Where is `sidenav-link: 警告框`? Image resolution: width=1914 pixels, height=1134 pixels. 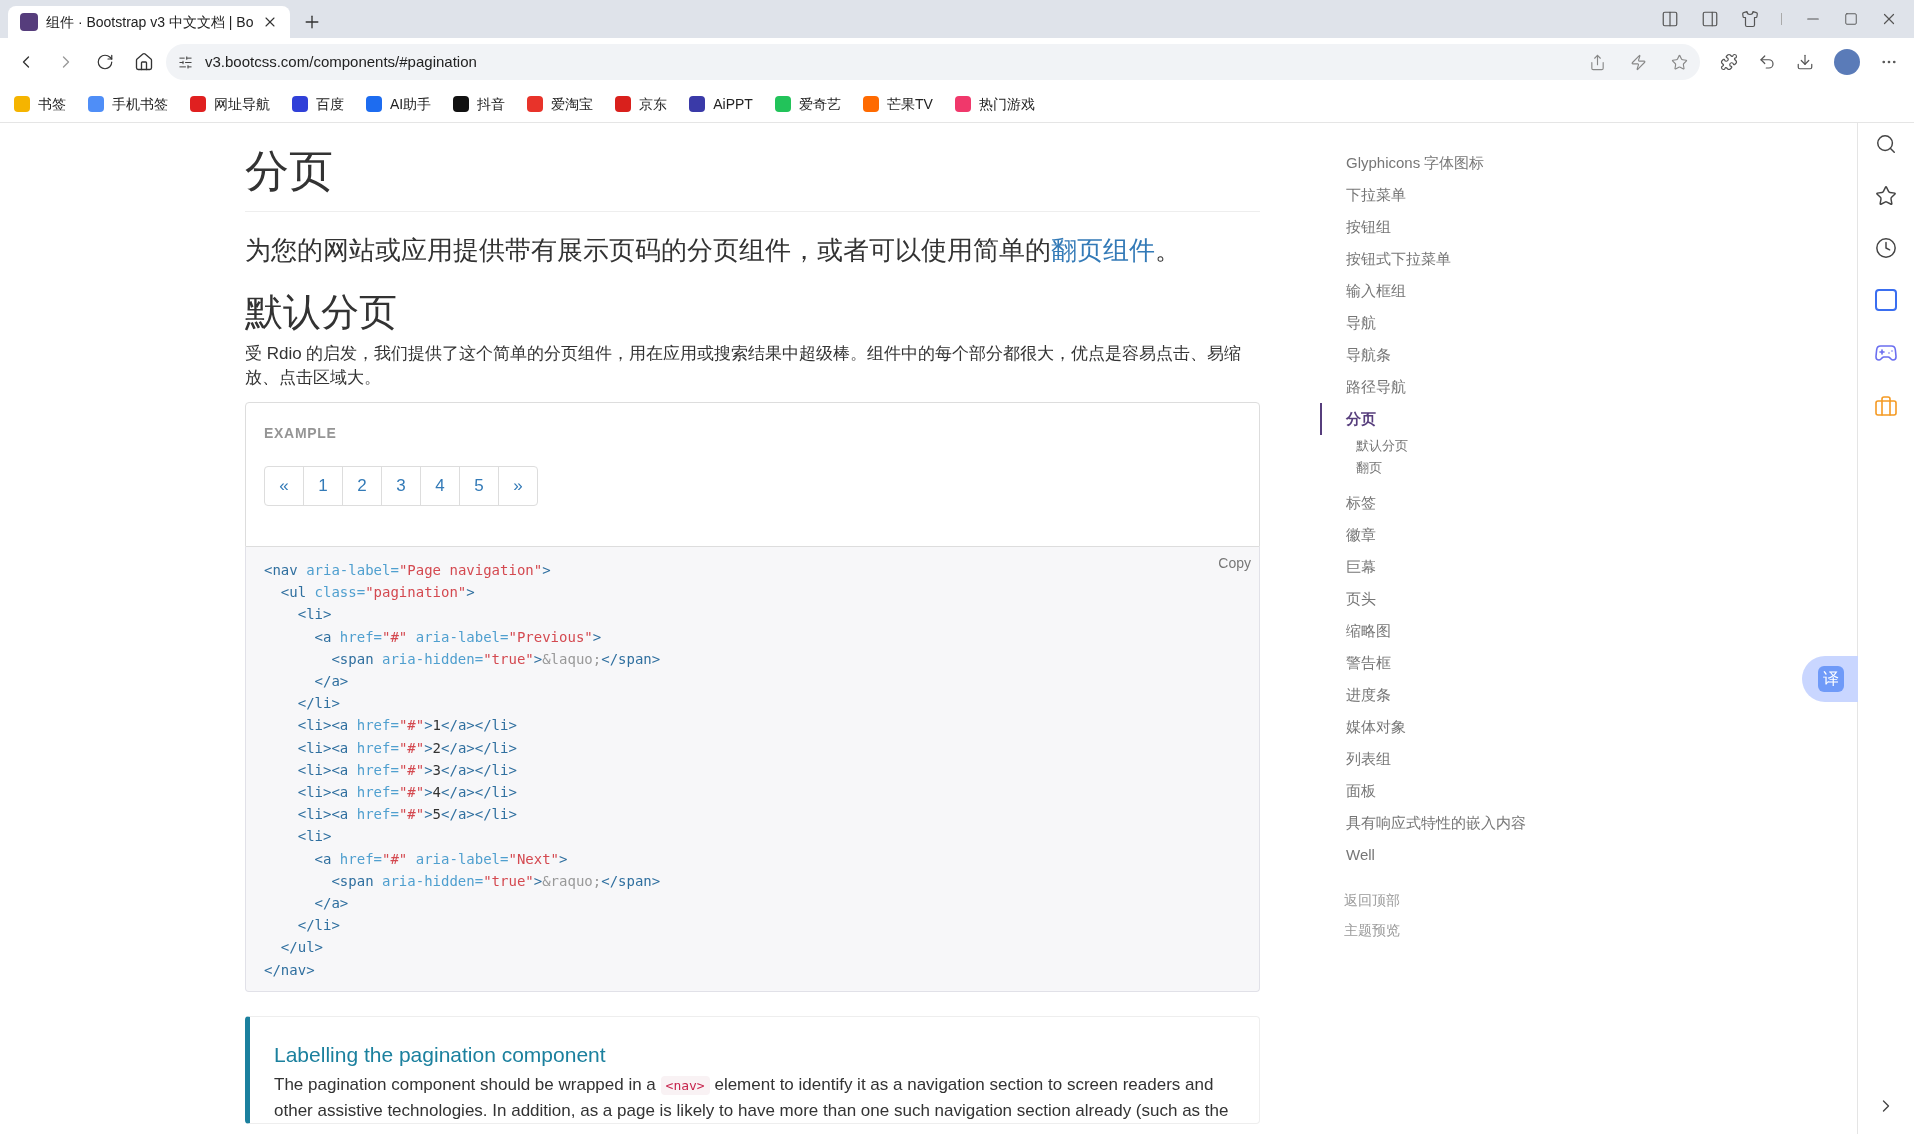 sidenav-link: 警告框 is located at coordinates (1355, 663).